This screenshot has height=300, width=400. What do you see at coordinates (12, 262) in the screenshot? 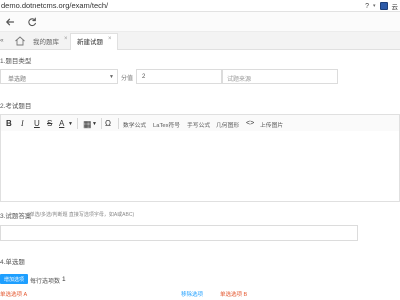
I see `section-single-choice: 4.单选题` at bounding box center [12, 262].